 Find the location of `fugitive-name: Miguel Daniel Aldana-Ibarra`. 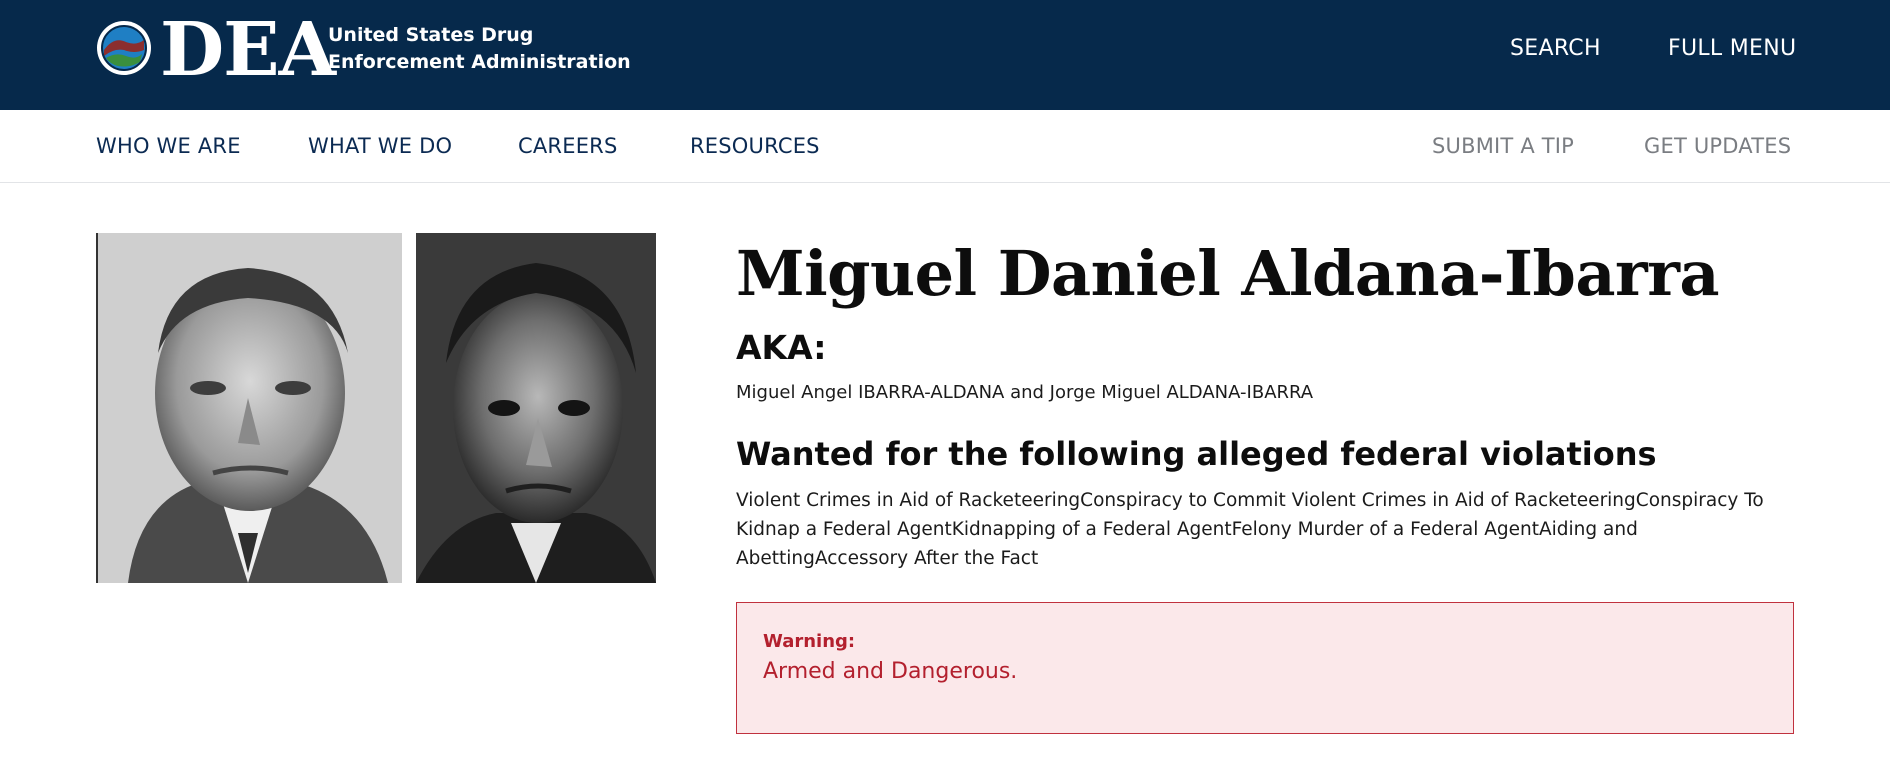

fugitive-name: Miguel Daniel Aldana-Ibarra is located at coordinates (1228, 273).